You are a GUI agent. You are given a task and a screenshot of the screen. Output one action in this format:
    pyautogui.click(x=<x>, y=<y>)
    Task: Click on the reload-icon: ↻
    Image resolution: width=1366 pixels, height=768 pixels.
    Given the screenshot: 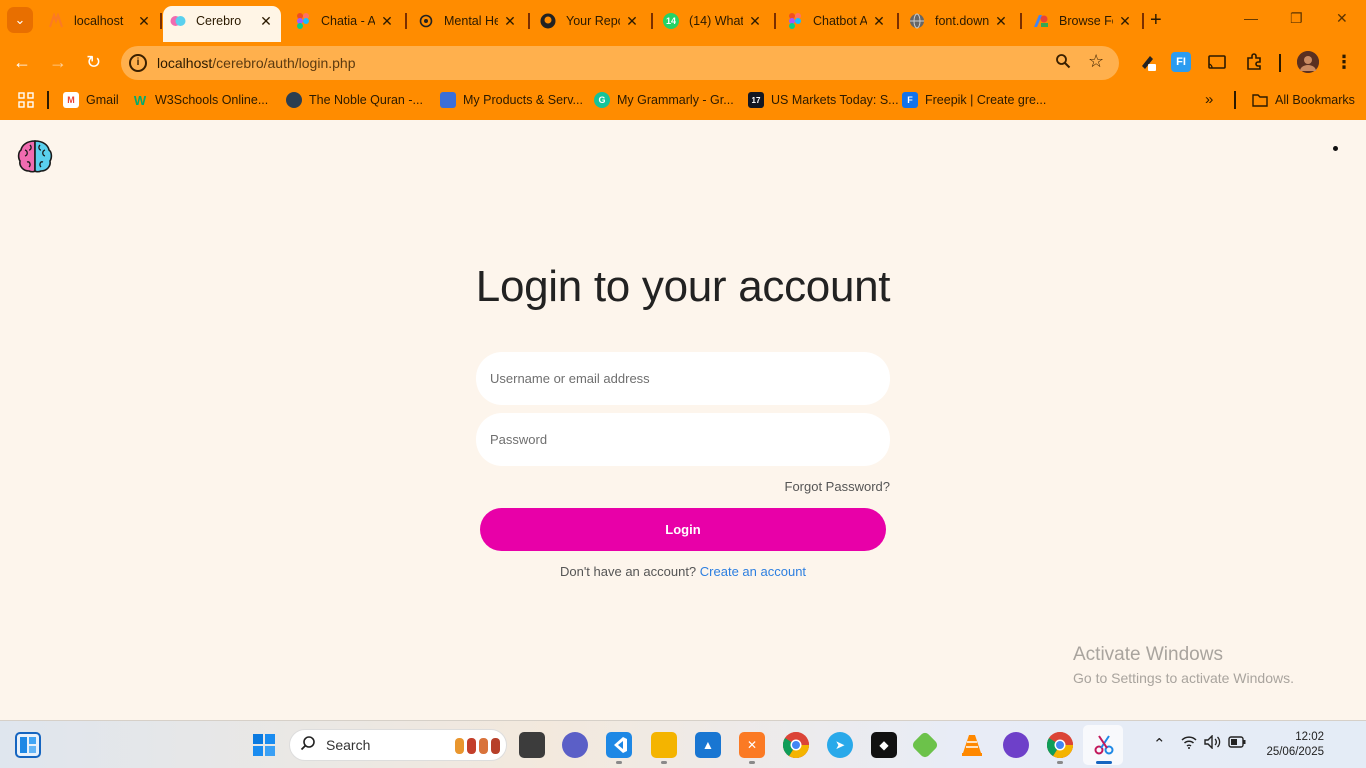 What is the action you would take?
    pyautogui.click(x=93, y=62)
    